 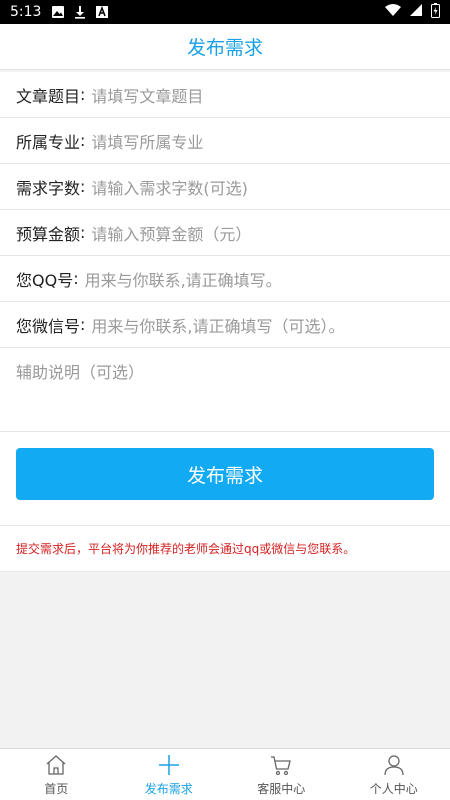 What do you see at coordinates (281, 788) in the screenshot?
I see `nav-label: 客服中心` at bounding box center [281, 788].